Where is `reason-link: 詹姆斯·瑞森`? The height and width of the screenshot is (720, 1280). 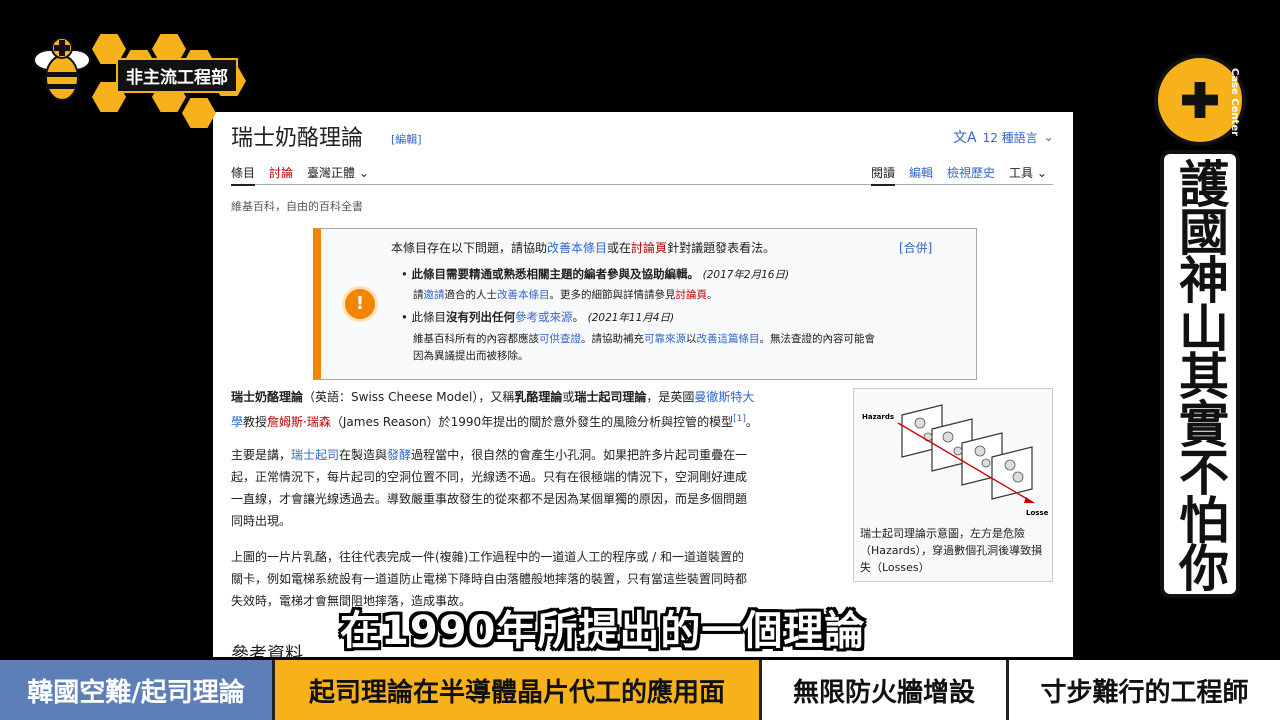 reason-link: 詹姆斯·瑞森 is located at coordinates (299, 422).